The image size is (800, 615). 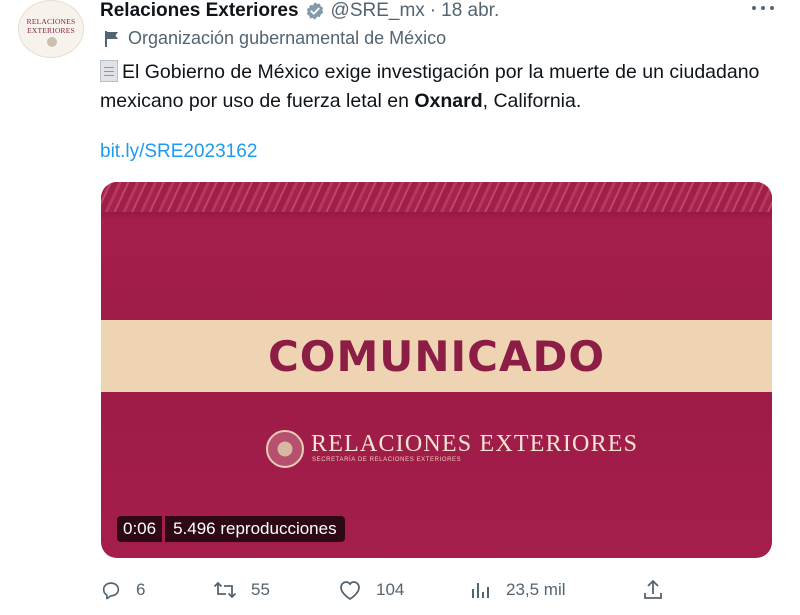 What do you see at coordinates (141, 589) in the screenshot?
I see `reply-count: 6` at bounding box center [141, 589].